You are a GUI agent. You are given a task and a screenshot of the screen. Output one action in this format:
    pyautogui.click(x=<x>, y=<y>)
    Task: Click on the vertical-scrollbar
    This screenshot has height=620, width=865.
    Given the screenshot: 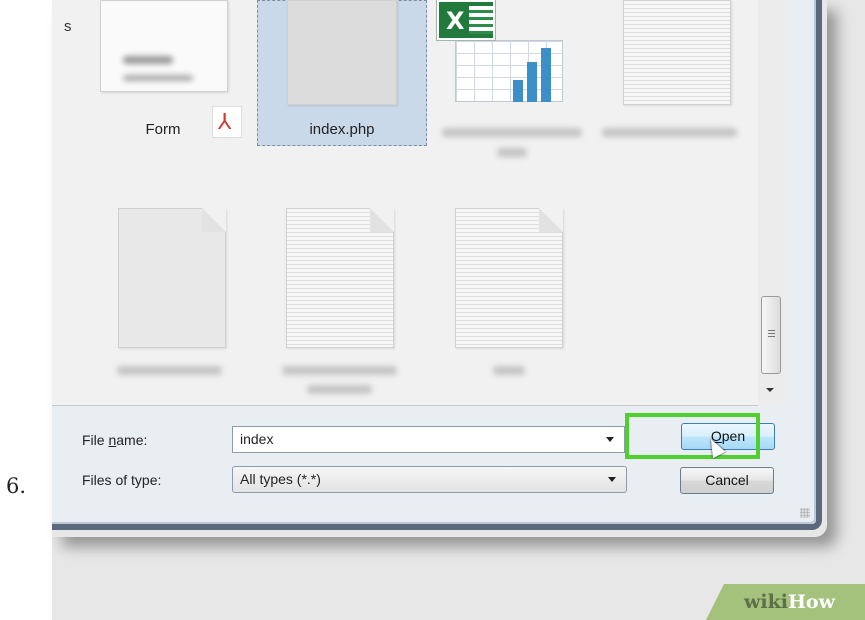 What is the action you would take?
    pyautogui.click(x=771, y=203)
    